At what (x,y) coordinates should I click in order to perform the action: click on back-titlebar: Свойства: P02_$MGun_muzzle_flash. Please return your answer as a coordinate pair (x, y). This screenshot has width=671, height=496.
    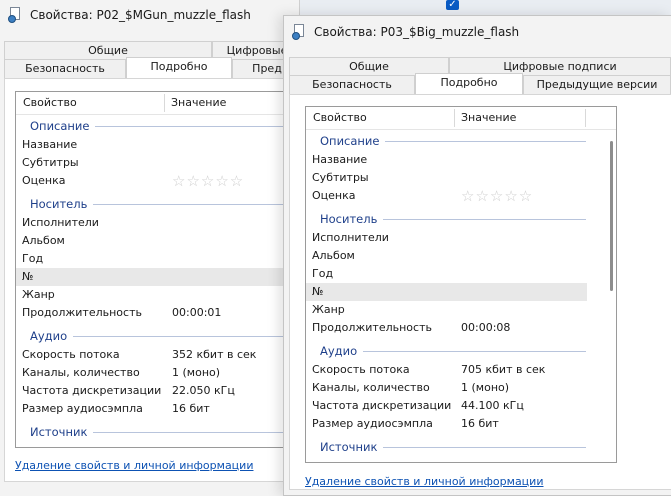
    Looking at the image, I should click on (149, 15).